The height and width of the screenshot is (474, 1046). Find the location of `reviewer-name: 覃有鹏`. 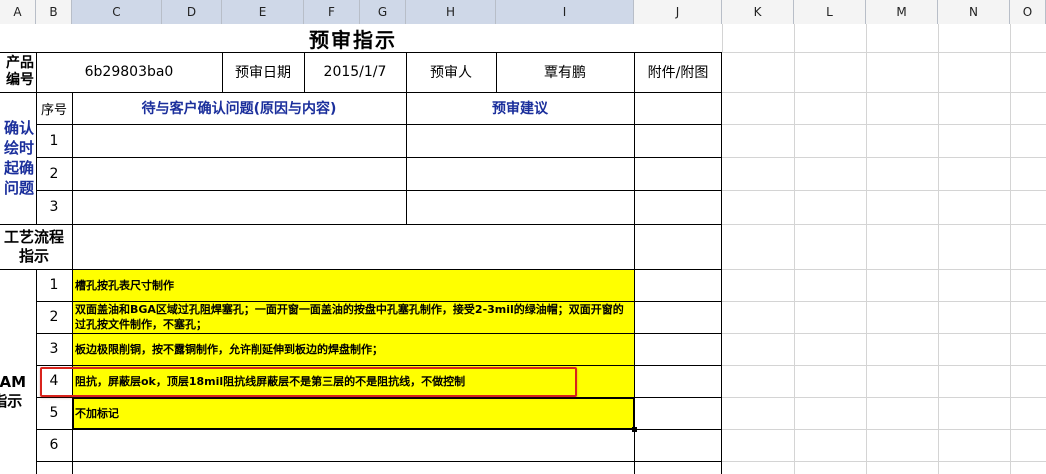

reviewer-name: 覃有鹏 is located at coordinates (565, 72).